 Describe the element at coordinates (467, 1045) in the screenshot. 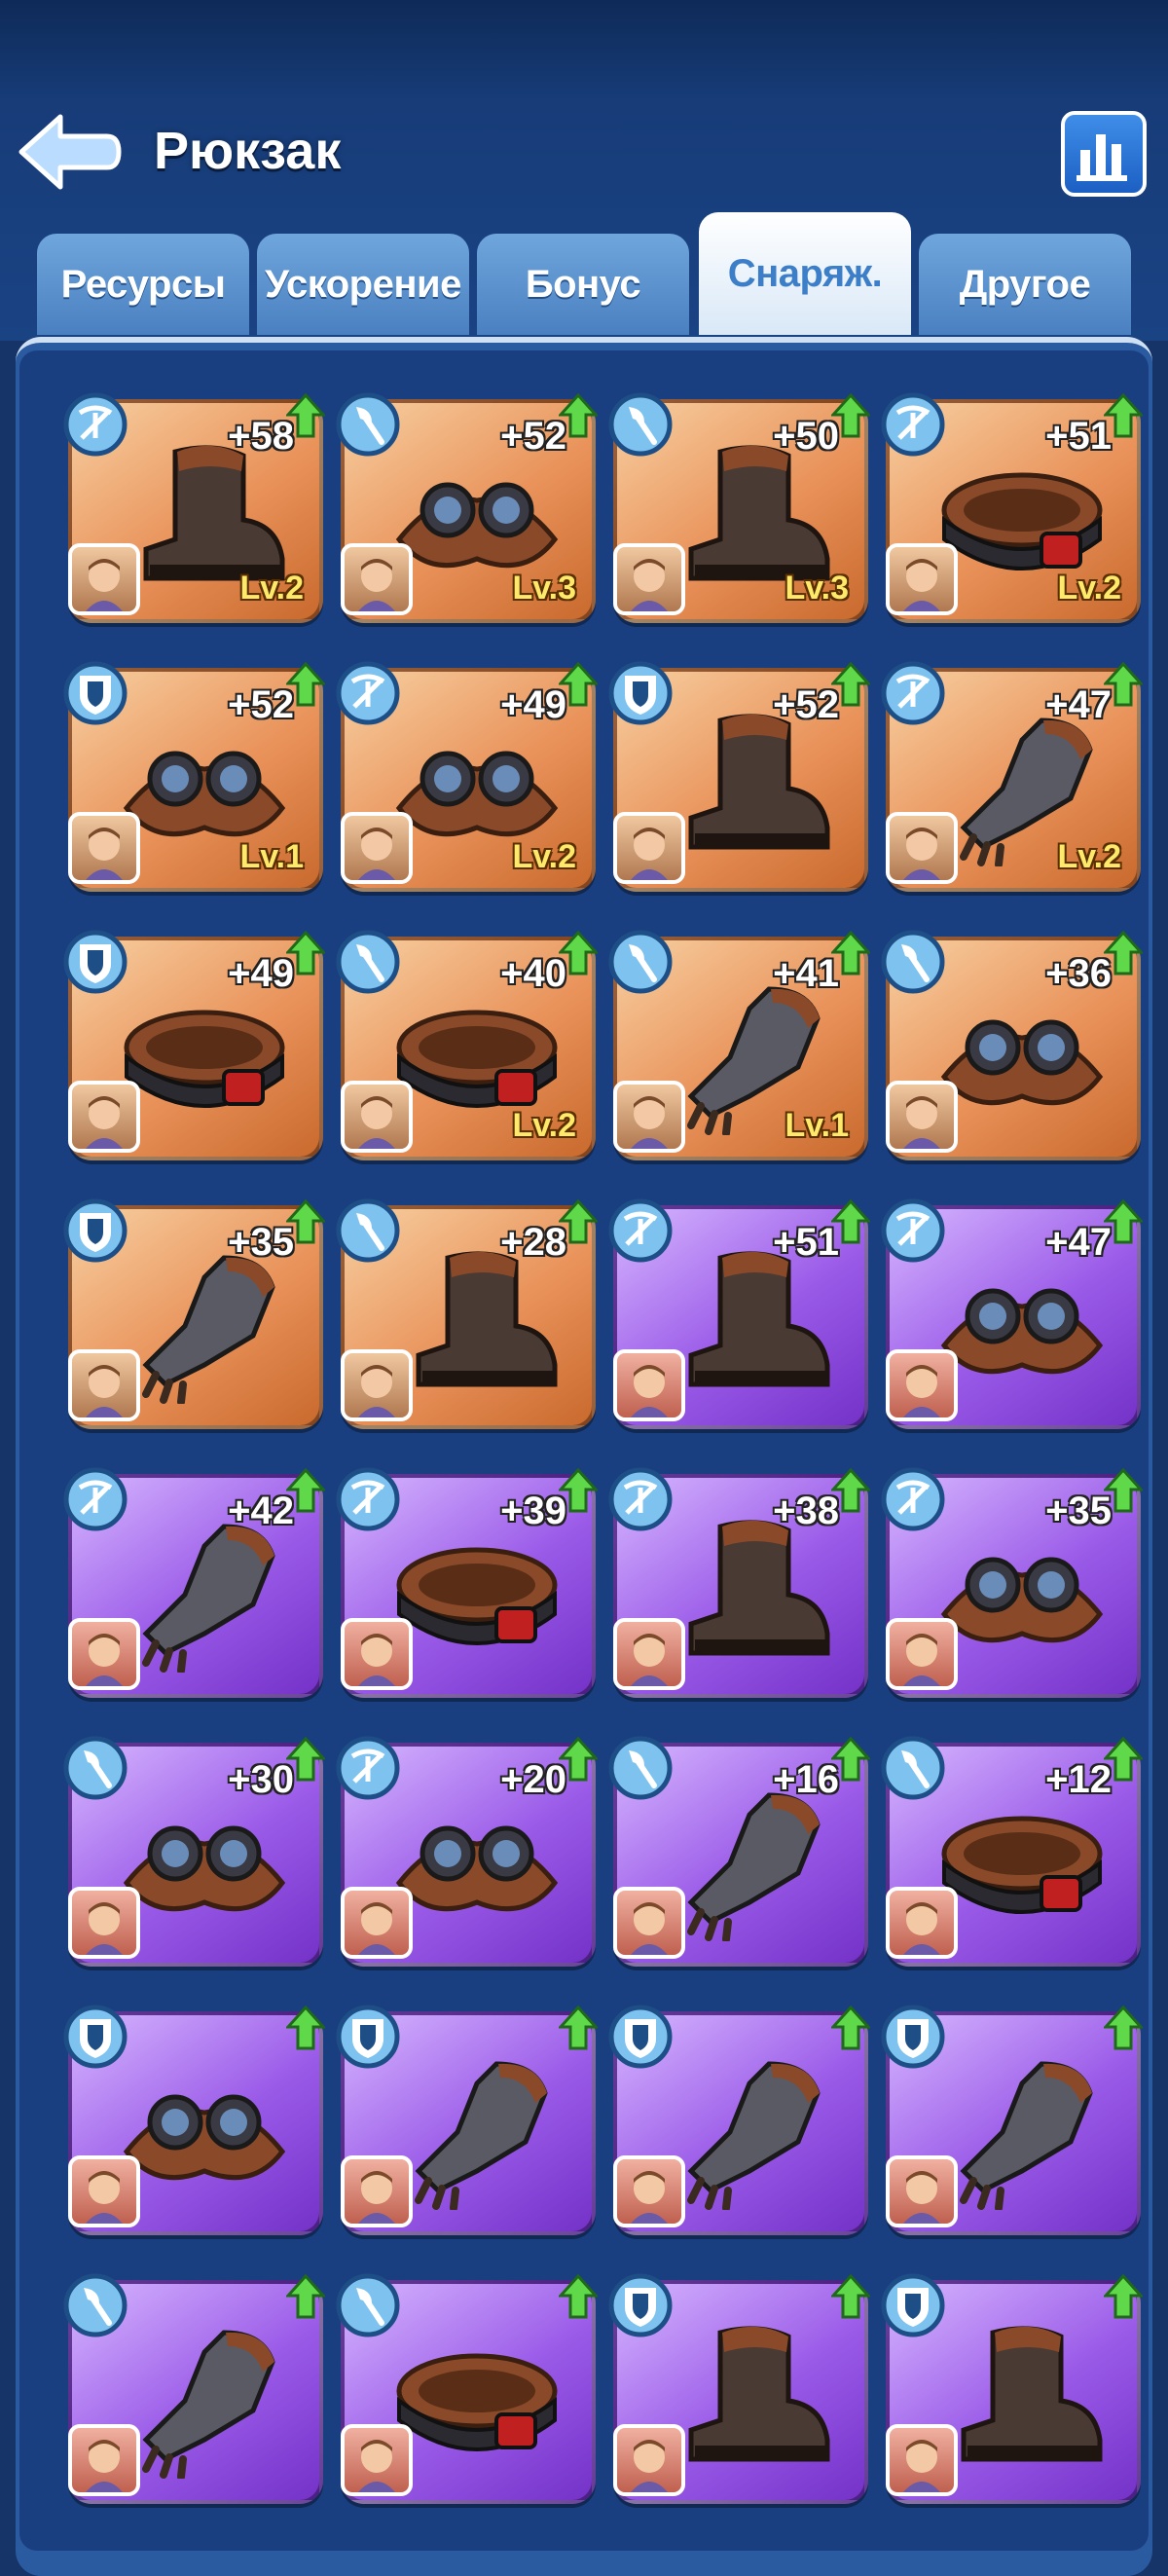

I see `equipment-slot: +40 Lv.2` at that location.